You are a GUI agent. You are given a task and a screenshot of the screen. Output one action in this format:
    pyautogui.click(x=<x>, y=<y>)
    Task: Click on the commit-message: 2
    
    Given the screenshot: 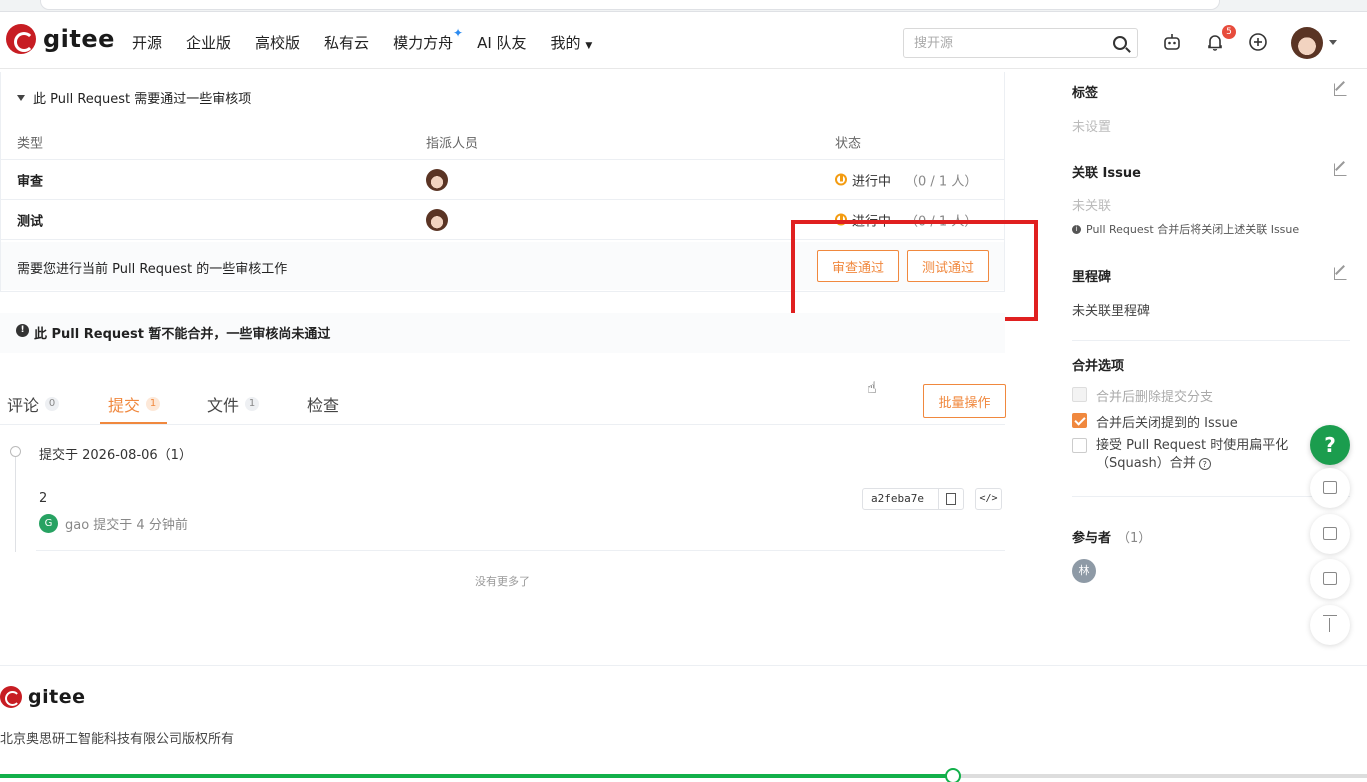 What is the action you would take?
    pyautogui.click(x=43, y=498)
    